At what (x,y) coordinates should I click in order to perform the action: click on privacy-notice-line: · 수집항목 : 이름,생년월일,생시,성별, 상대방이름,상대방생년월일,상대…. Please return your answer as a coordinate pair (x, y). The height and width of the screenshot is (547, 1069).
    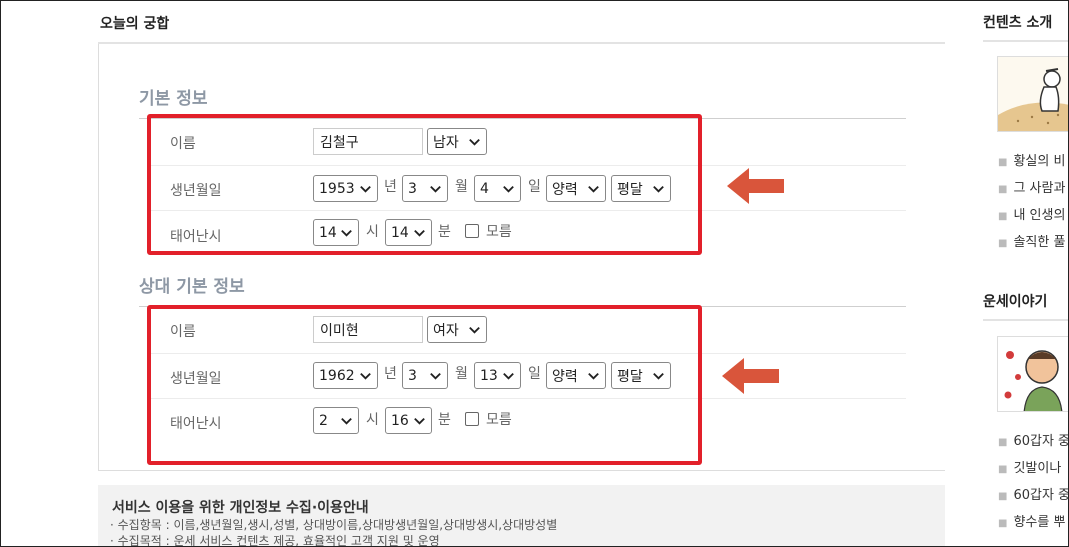
    Looking at the image, I should click on (334, 525).